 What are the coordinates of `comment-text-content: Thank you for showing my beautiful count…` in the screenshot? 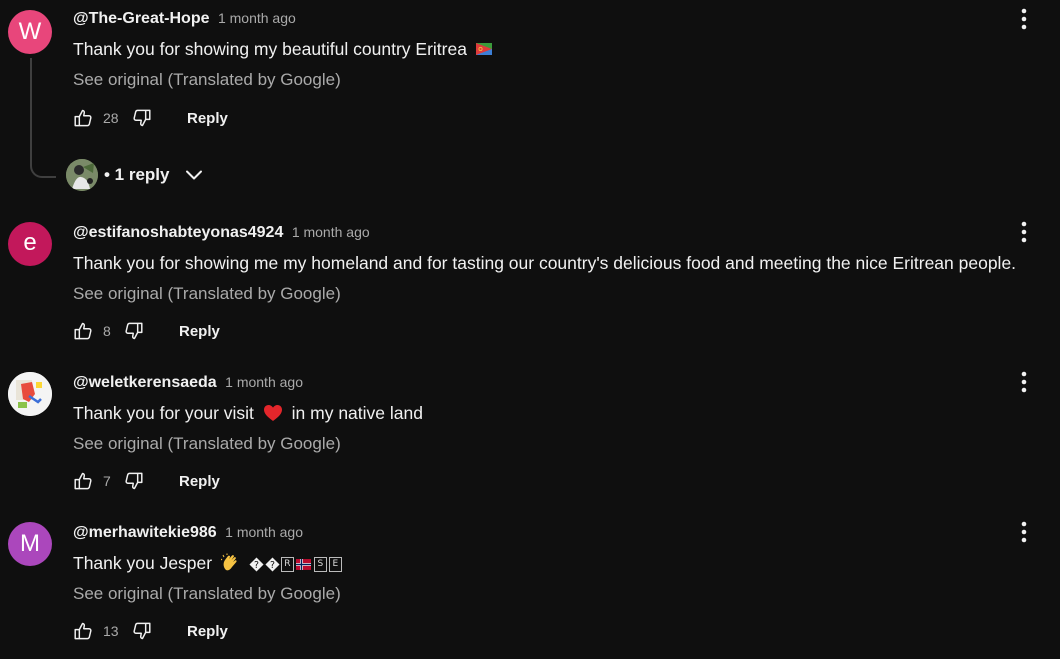 It's located at (270, 49).